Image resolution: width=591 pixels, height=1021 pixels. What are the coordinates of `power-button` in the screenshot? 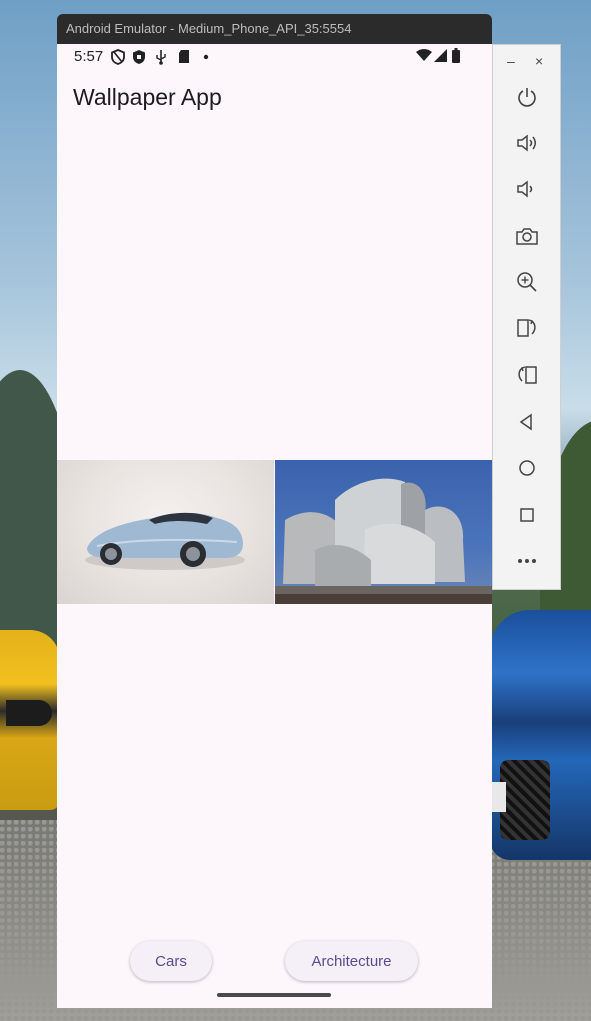 It's located at (526, 97).